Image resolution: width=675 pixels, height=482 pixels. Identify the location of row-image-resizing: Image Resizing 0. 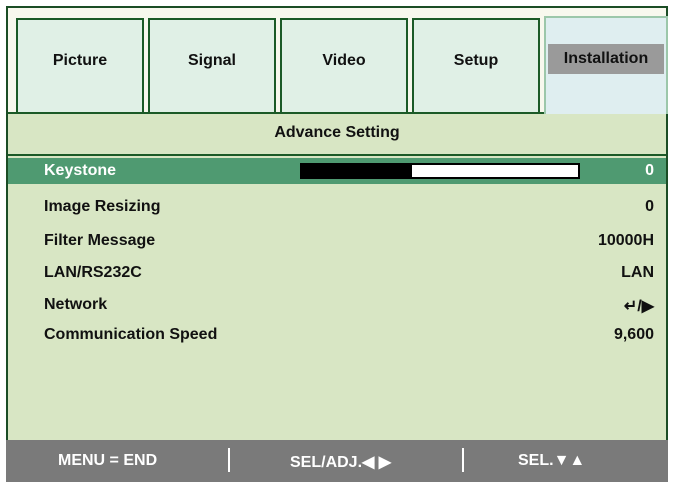
(337, 207).